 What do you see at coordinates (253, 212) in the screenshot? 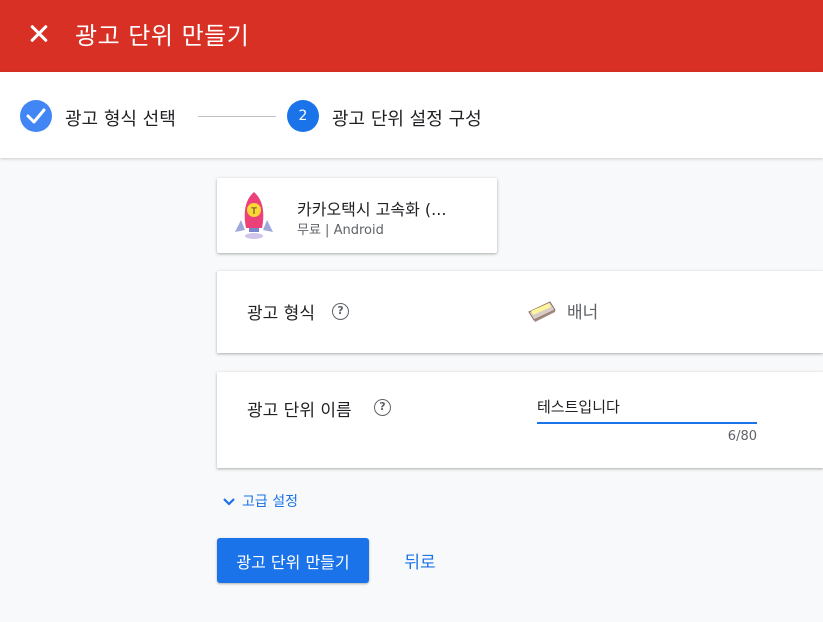
I see `svg-text: T` at bounding box center [253, 212].